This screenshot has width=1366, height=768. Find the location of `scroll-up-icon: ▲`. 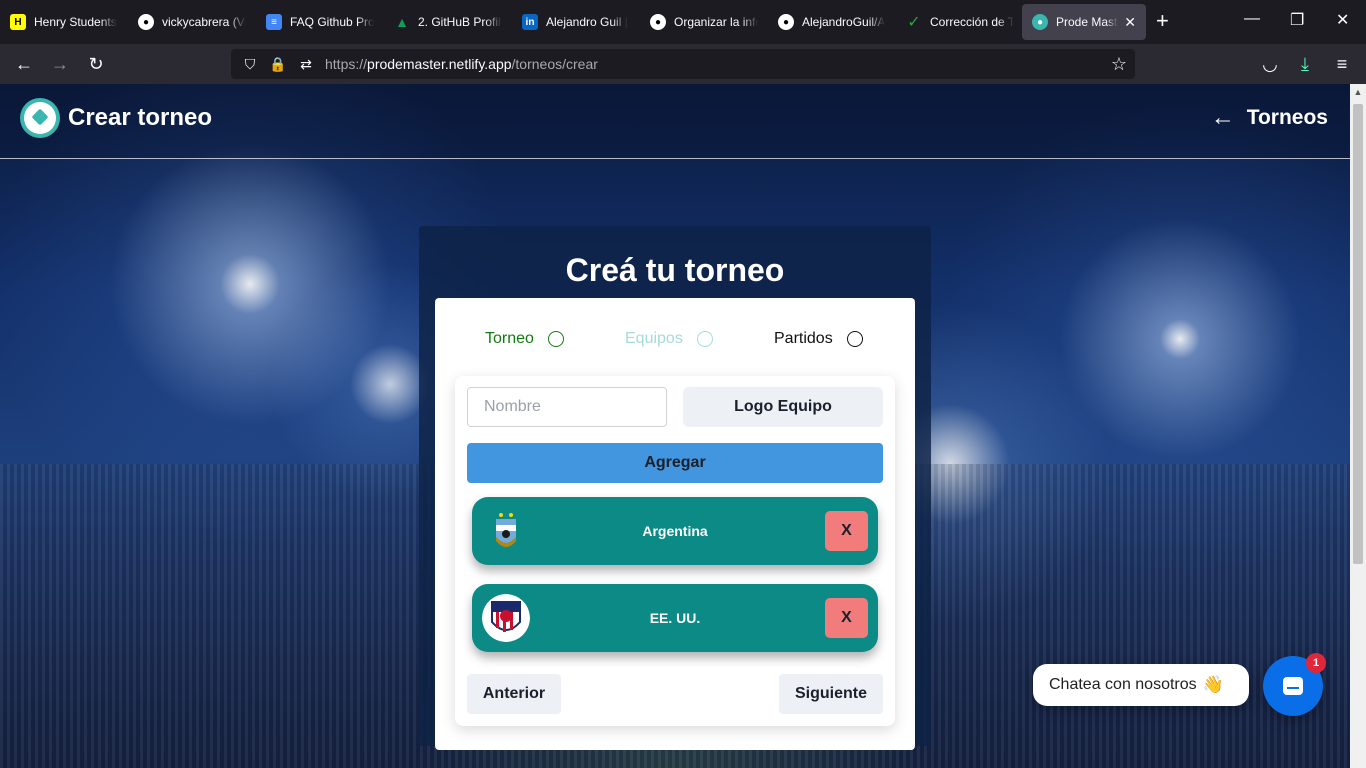

scroll-up-icon: ▲ is located at coordinates (1358, 92).